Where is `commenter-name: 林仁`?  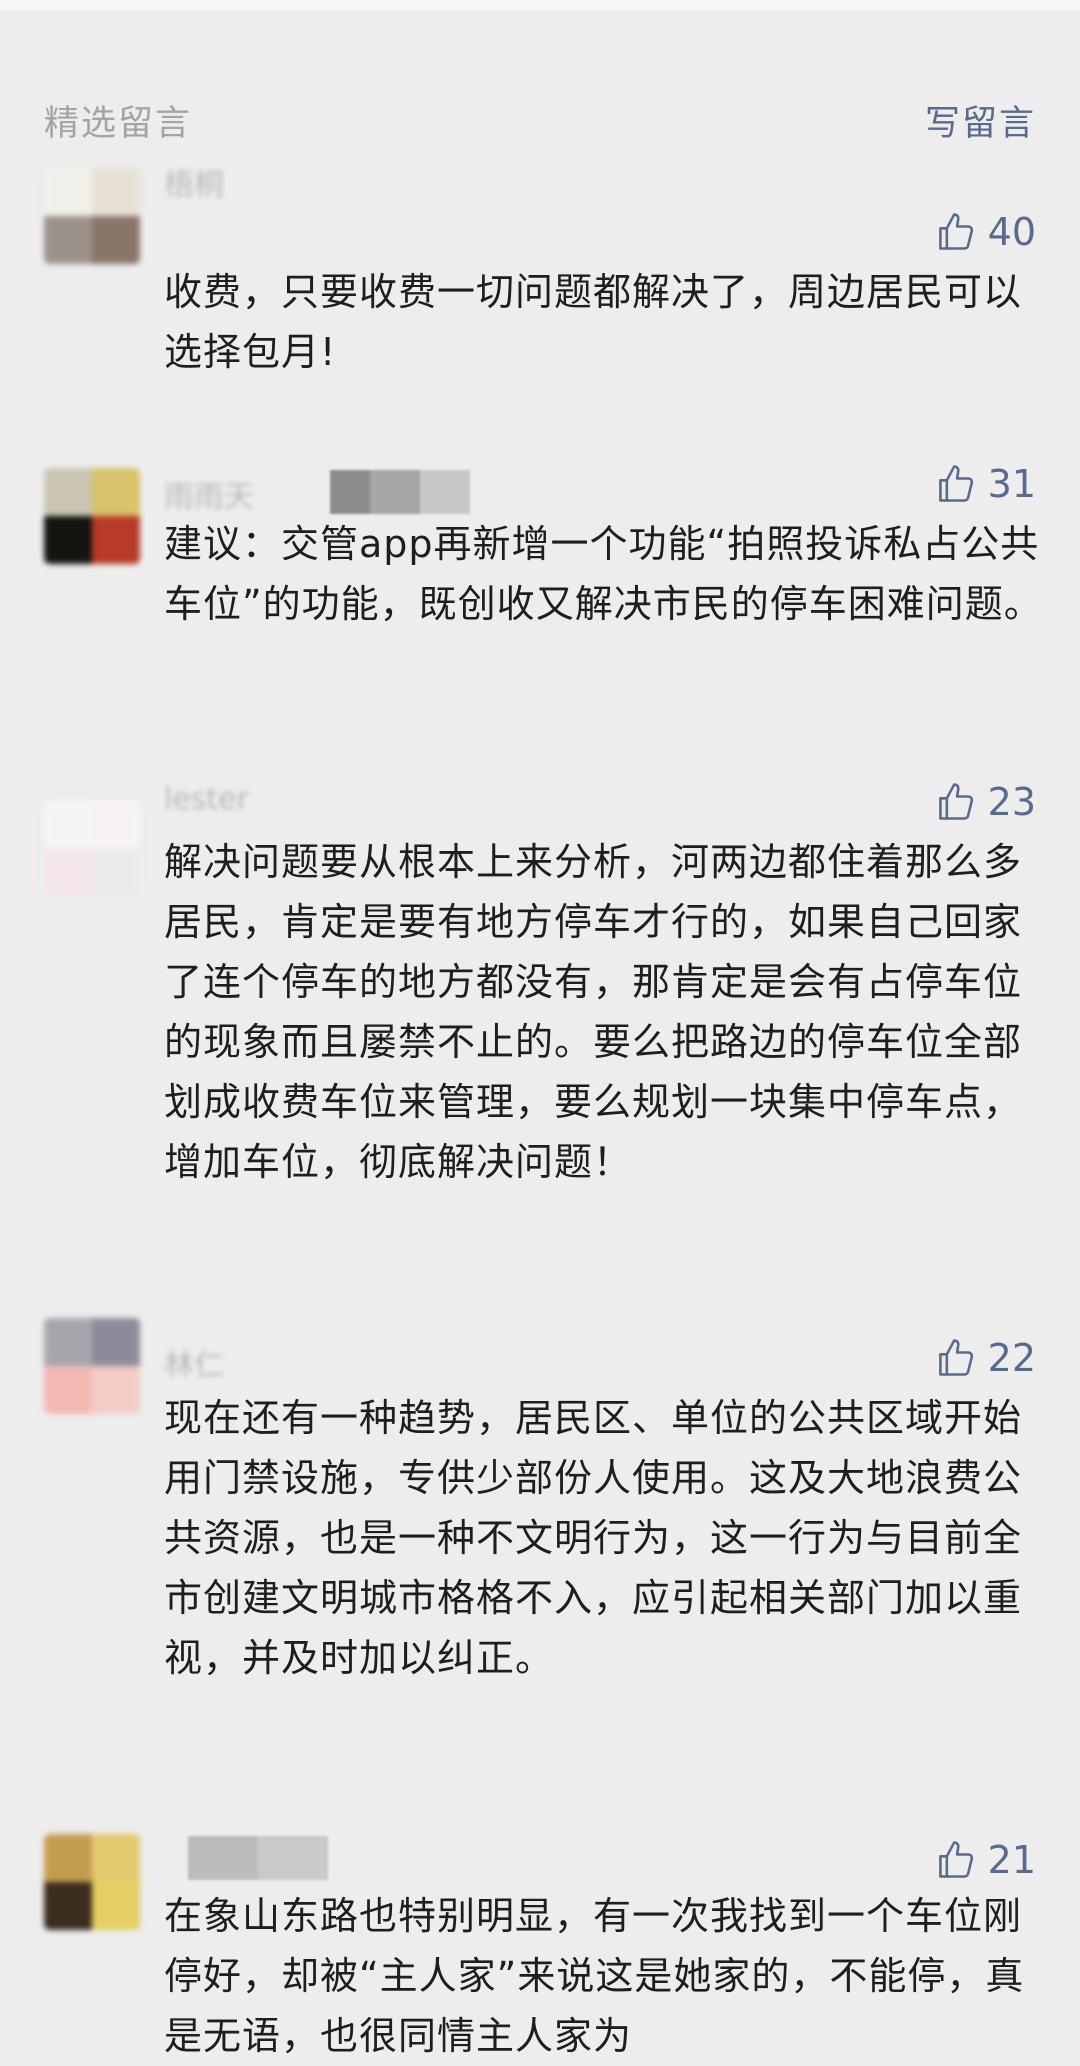 commenter-name: 林仁 is located at coordinates (194, 1362).